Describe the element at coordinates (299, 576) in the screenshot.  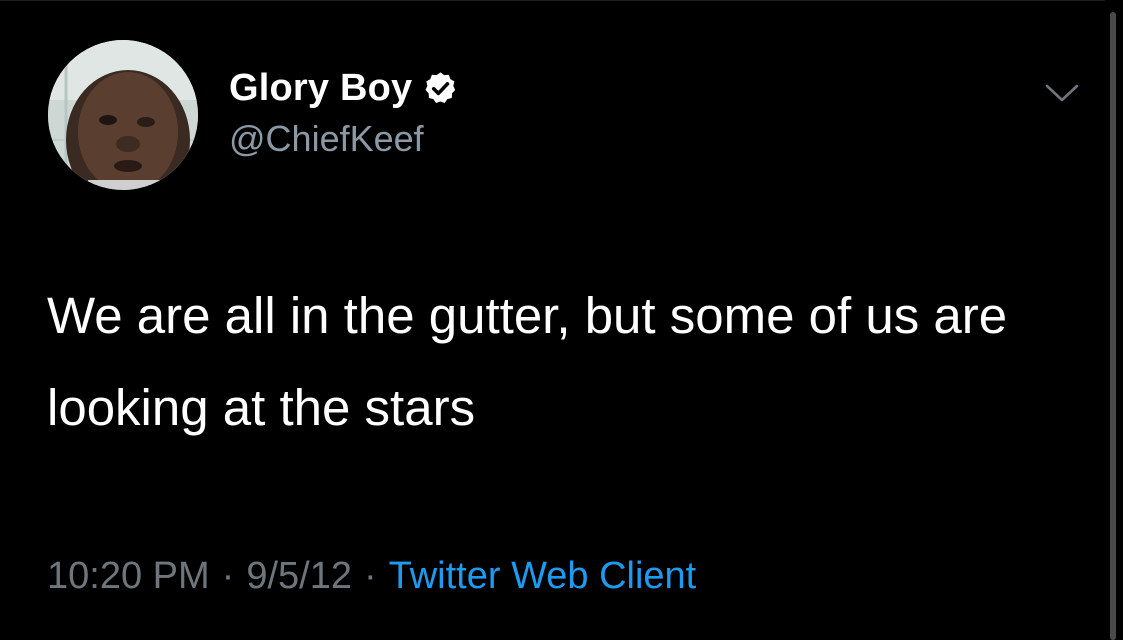
I see `tweet-date: 9/5/12` at that location.